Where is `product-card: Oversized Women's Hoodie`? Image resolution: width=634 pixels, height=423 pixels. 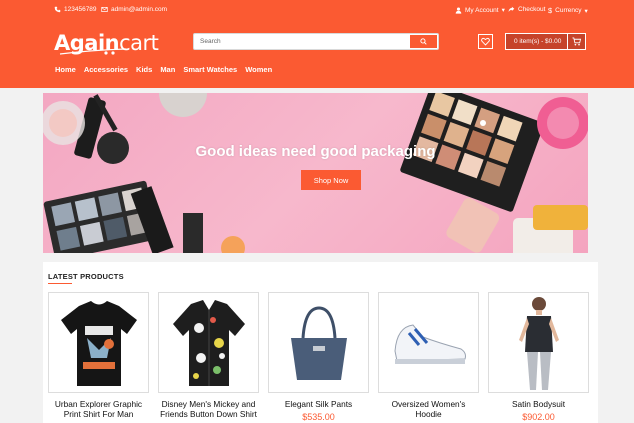 product-card: Oversized Women's Hoodie is located at coordinates (428, 357).